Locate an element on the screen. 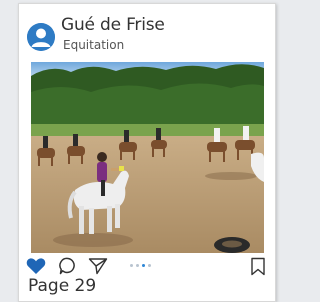 The height and width of the screenshot is (302, 320). page-number-label: Page 29 is located at coordinates (62, 286).